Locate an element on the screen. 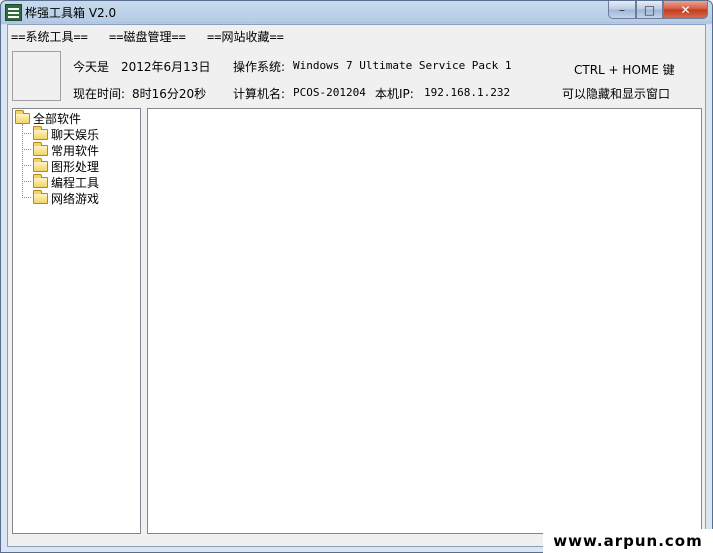  tree-item-programming-tools: 编程工具 is located at coordinates (66, 181).